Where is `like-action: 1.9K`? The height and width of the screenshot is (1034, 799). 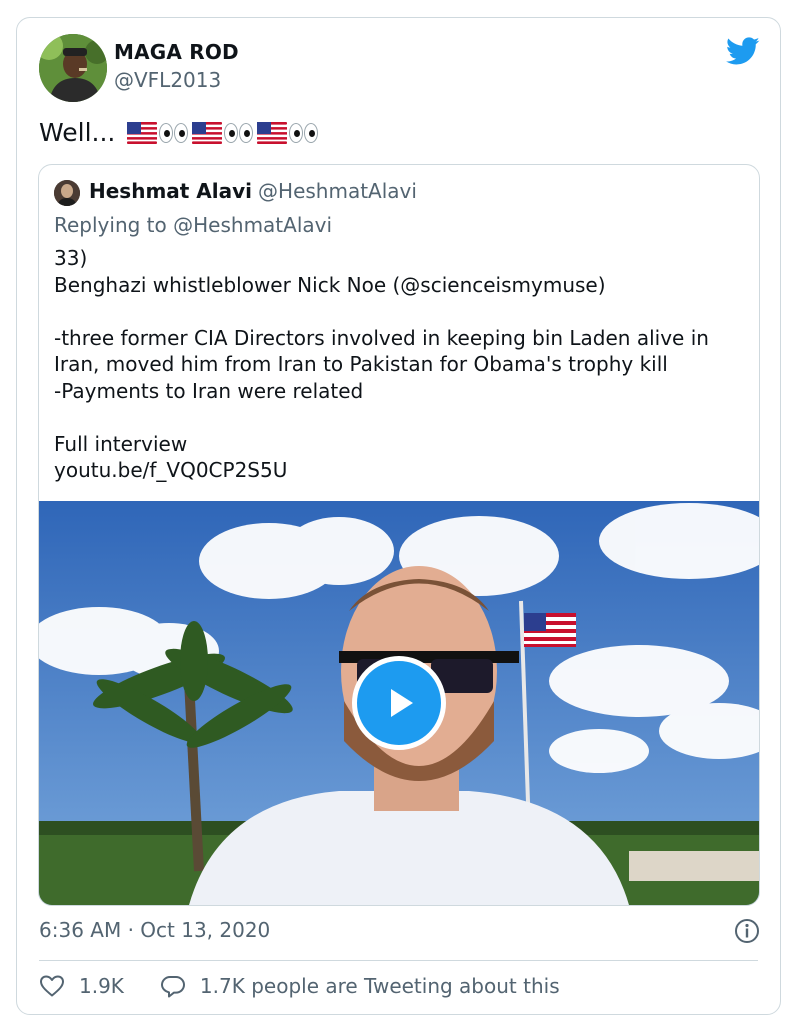
like-action: 1.9K is located at coordinates (81, 986).